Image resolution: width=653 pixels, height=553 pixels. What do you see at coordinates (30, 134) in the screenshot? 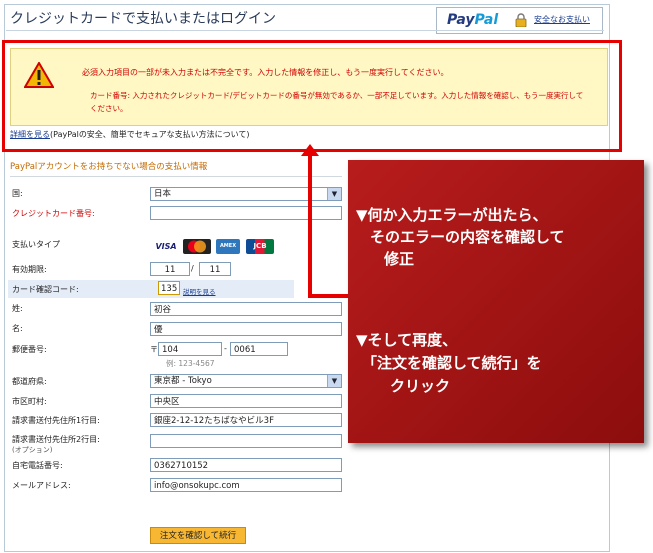
I see `details-link: 詳細を見る` at bounding box center [30, 134].